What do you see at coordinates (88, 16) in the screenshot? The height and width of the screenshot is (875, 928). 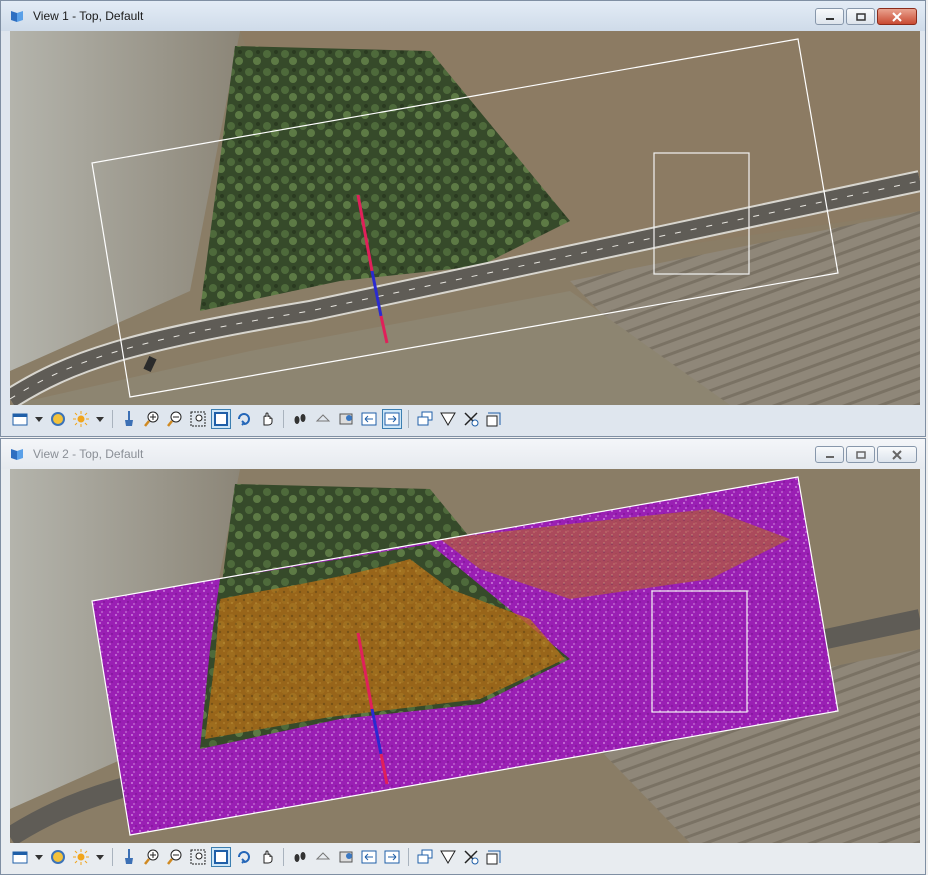 I see `view-1-title: View 1 - Top, Default` at bounding box center [88, 16].